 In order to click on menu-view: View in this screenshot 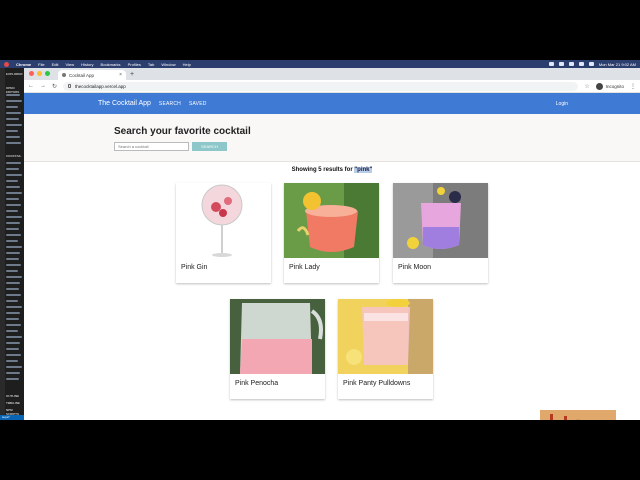, I will do `click(69, 64)`.